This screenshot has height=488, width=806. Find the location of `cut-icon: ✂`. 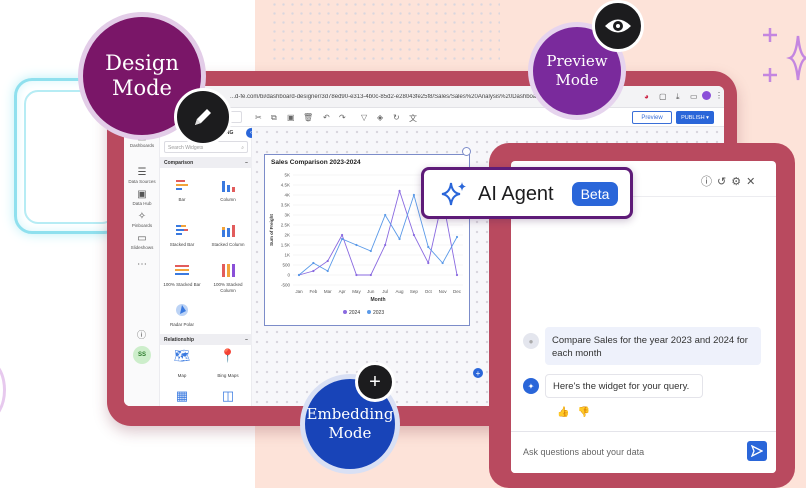

cut-icon: ✂ is located at coordinates (258, 117).